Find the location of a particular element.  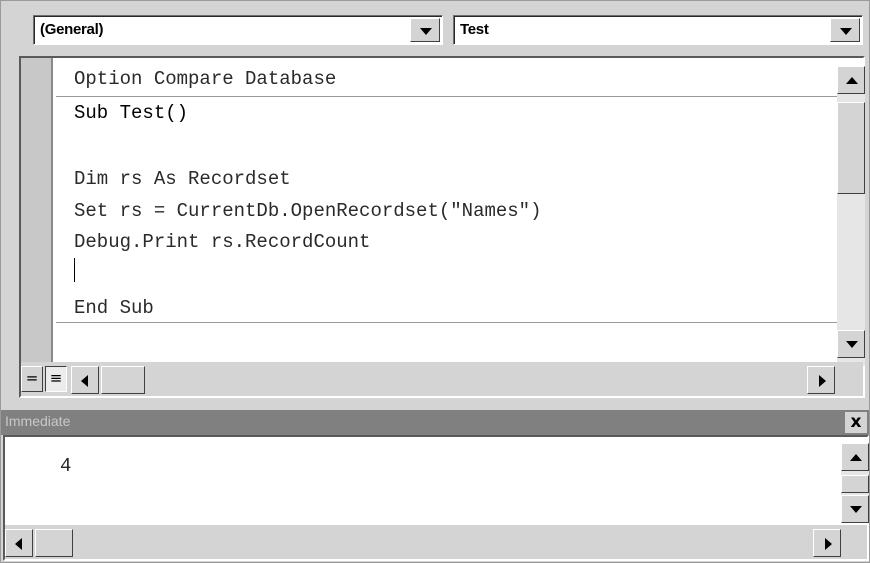

text-caret is located at coordinates (74, 270).